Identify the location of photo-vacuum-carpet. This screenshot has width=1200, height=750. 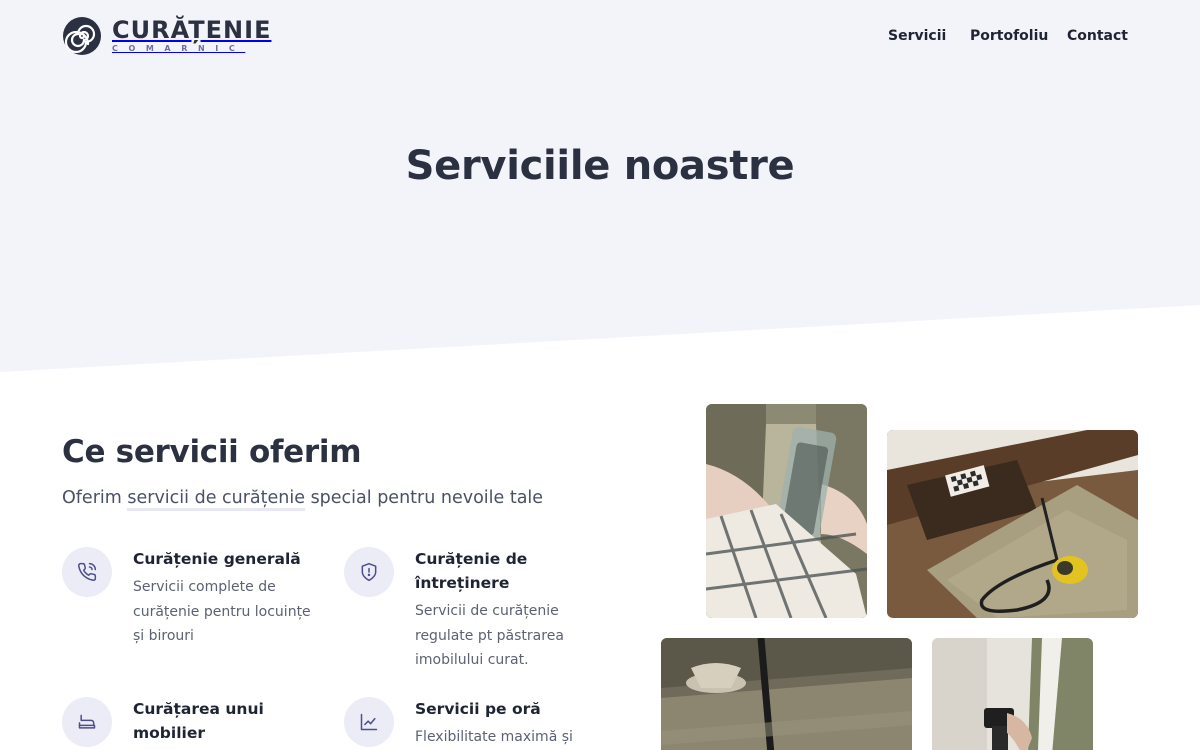
(1012, 524).